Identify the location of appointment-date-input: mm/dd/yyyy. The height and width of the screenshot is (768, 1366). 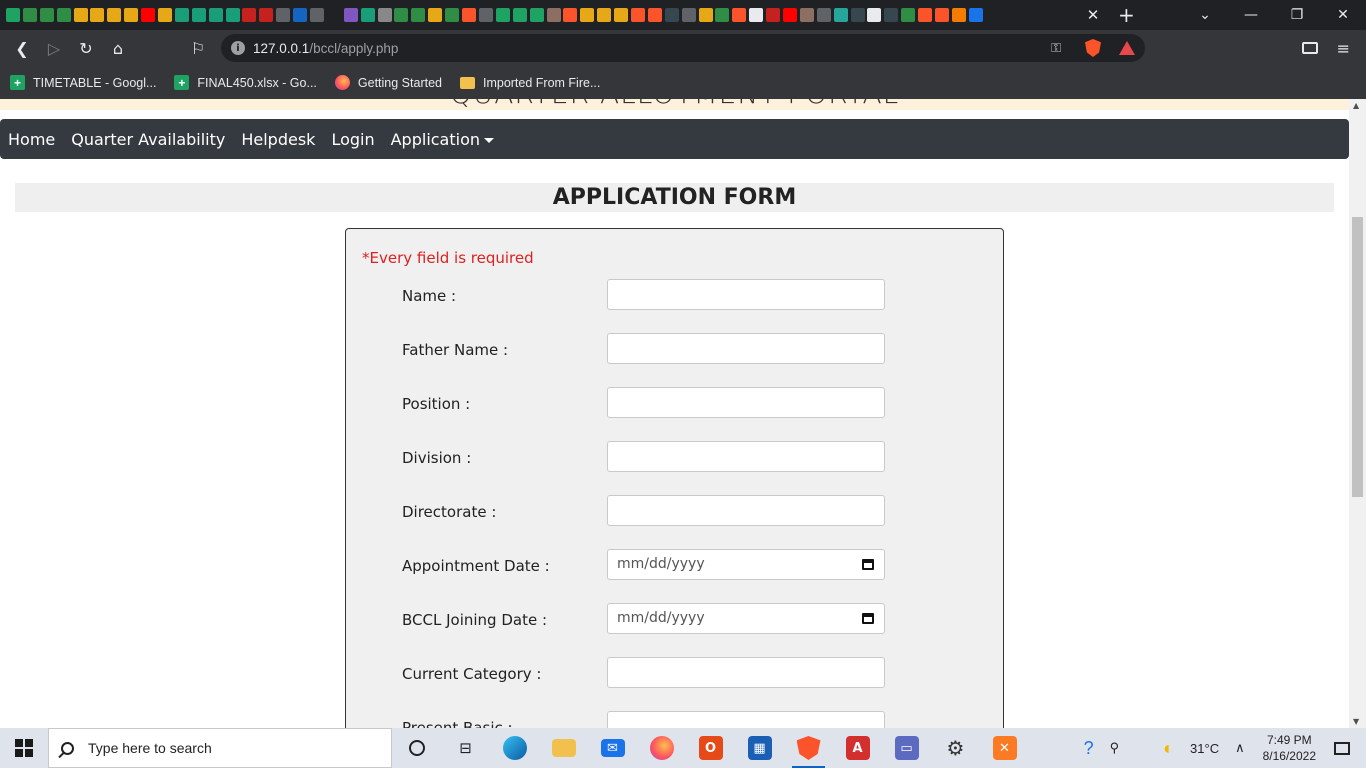
(746, 564).